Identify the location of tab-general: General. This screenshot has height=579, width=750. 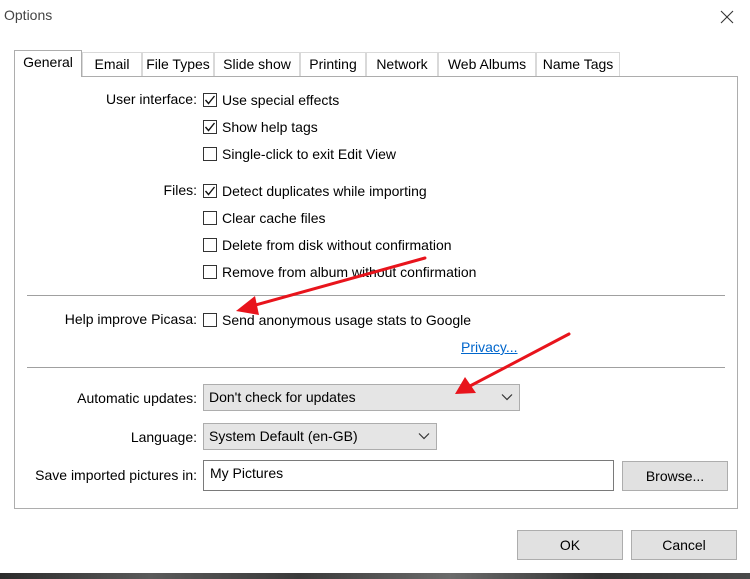
(48, 63).